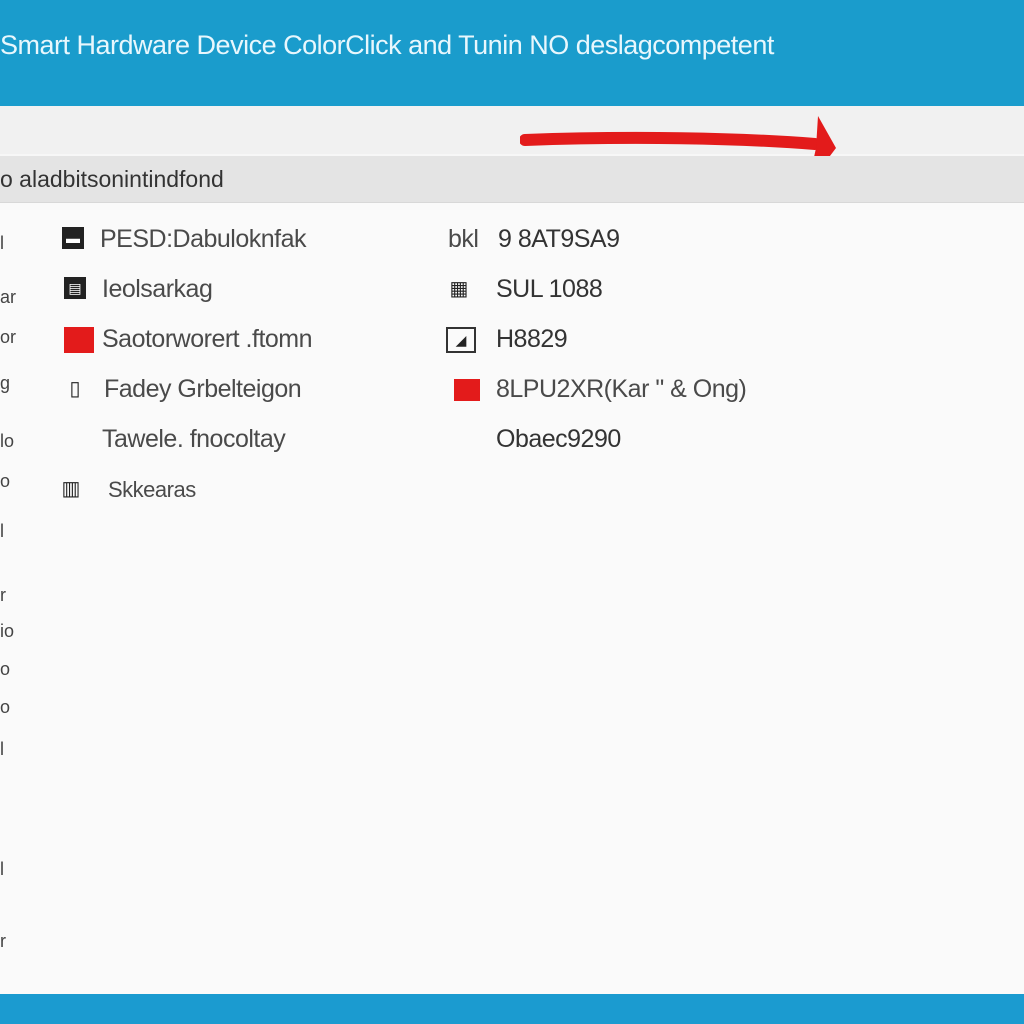 The width and height of the screenshot is (1024, 1024). Describe the element at coordinates (11, 297) in the screenshot. I see `sidebar-mark: ar` at that location.